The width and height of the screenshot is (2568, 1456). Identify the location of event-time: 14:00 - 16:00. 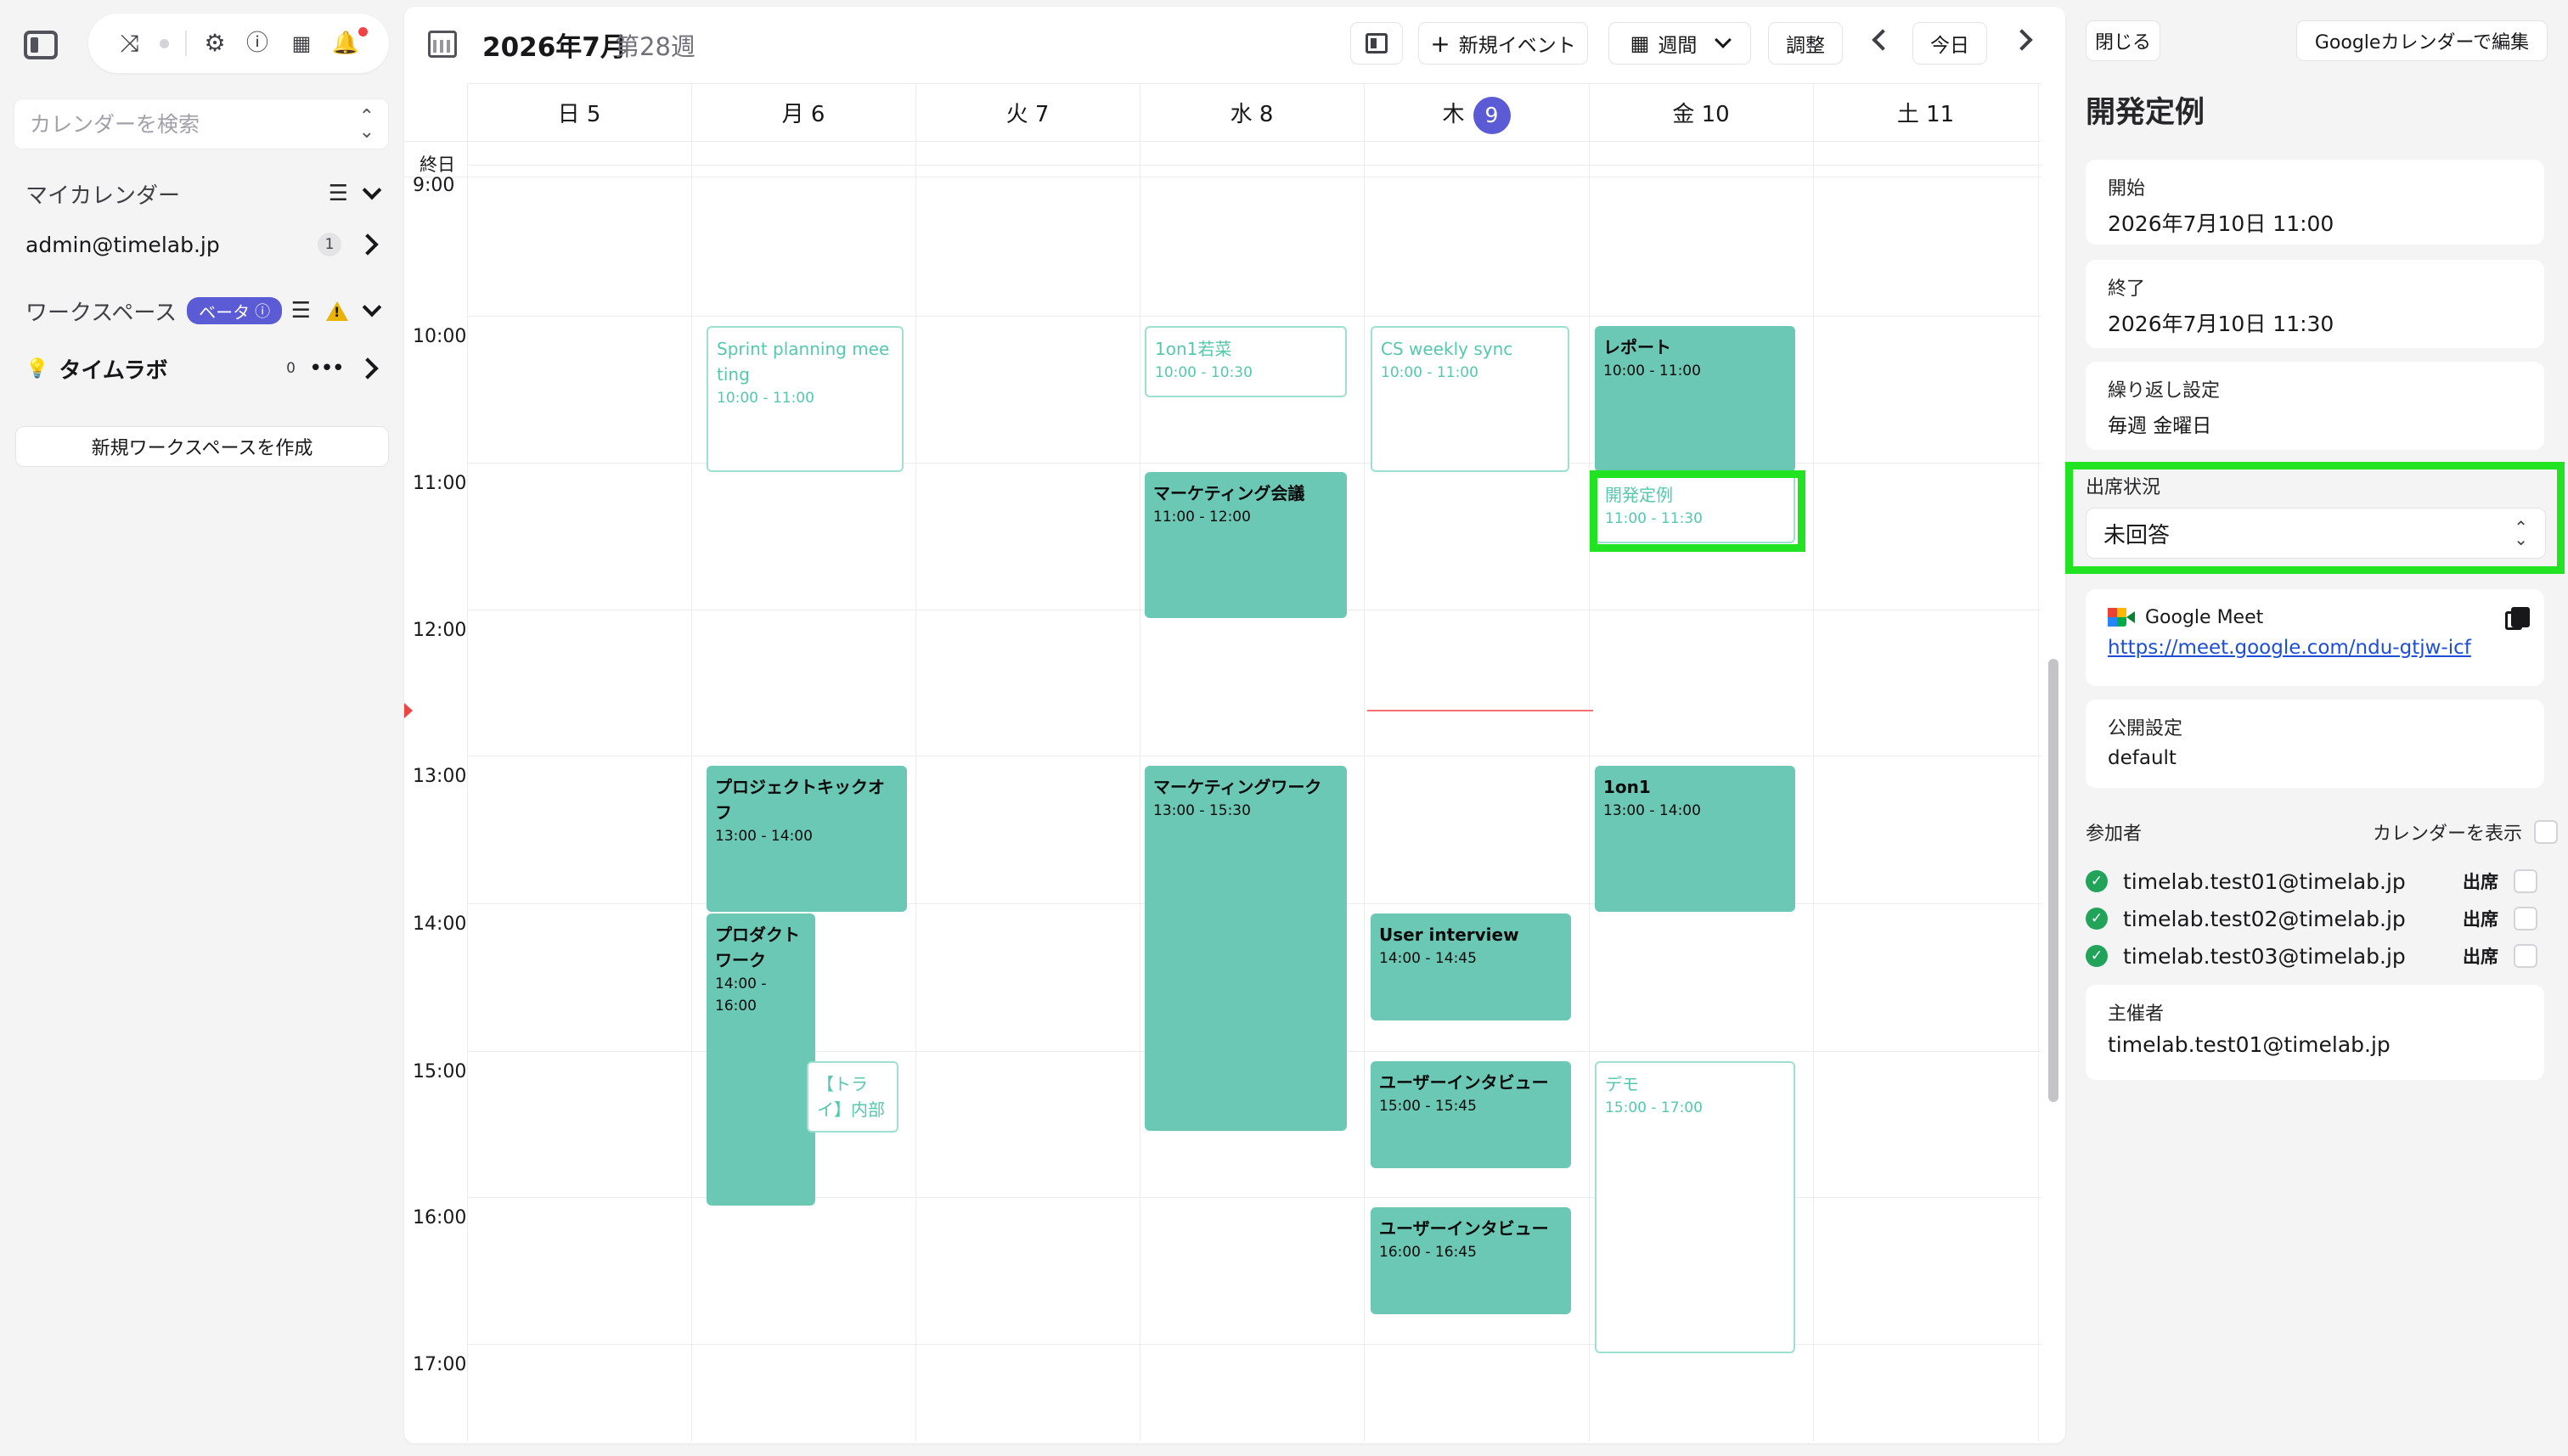
(741, 995).